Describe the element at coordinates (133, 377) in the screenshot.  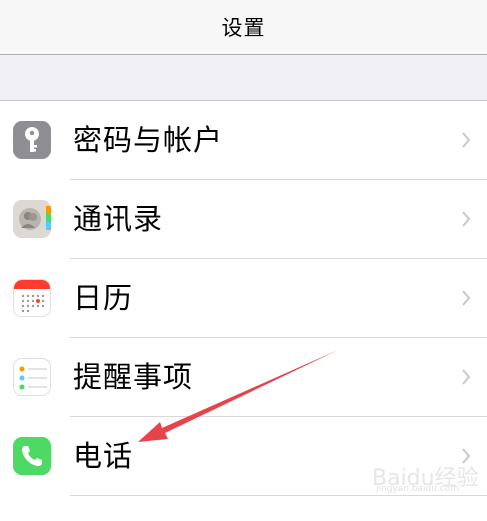
I see `settings-item-label: 提醒事项` at that location.